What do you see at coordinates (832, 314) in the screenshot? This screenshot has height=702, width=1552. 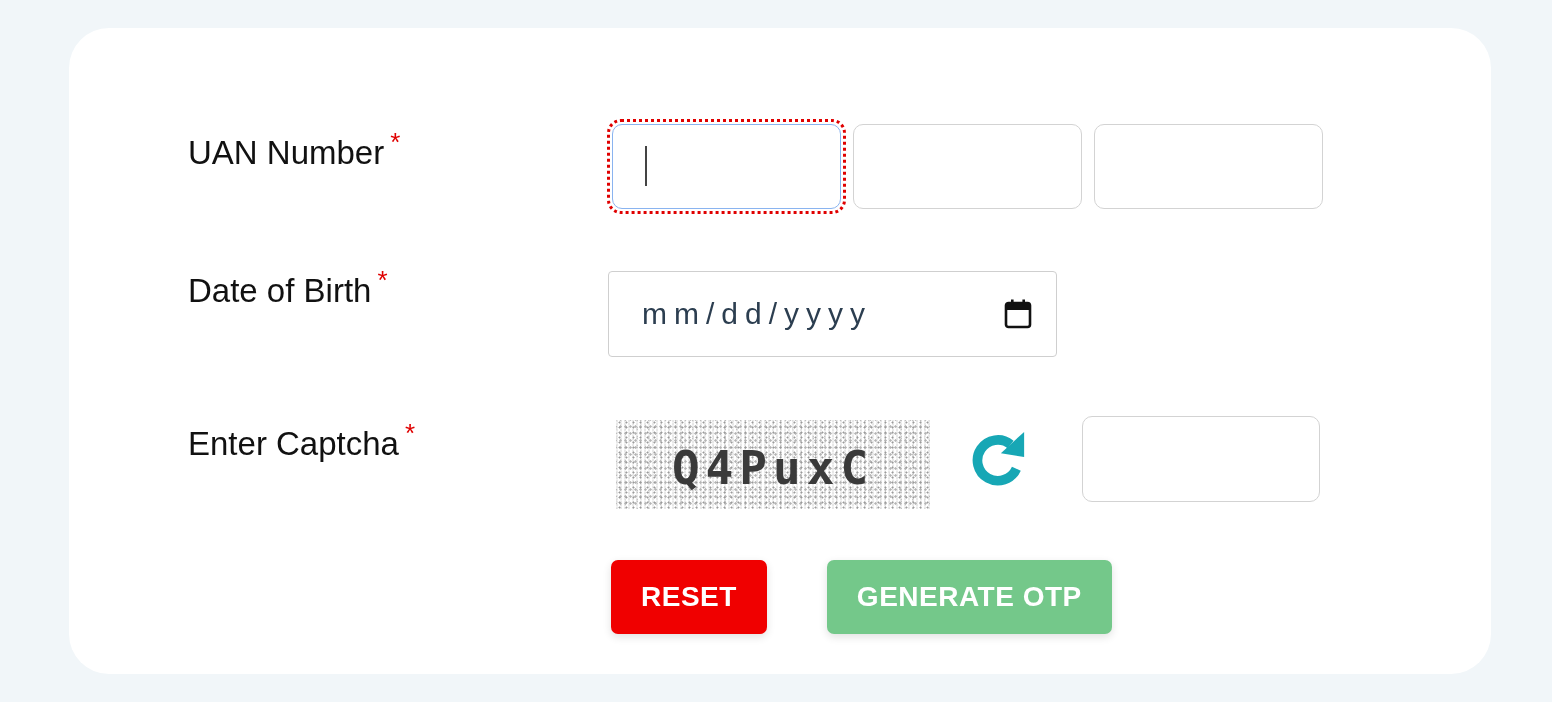 I see `date-field: mm/dd/yyyy` at bounding box center [832, 314].